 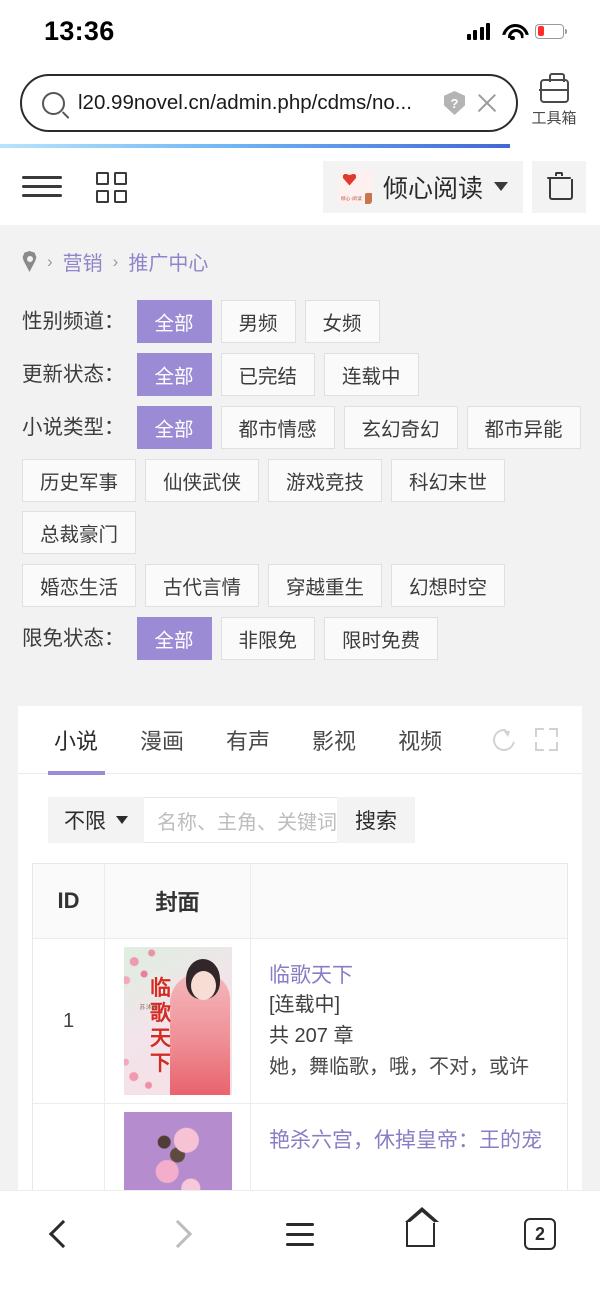 What do you see at coordinates (399, 1067) in the screenshot?
I see `book-description: 她，舞临歌，哦，不对，或许` at bounding box center [399, 1067].